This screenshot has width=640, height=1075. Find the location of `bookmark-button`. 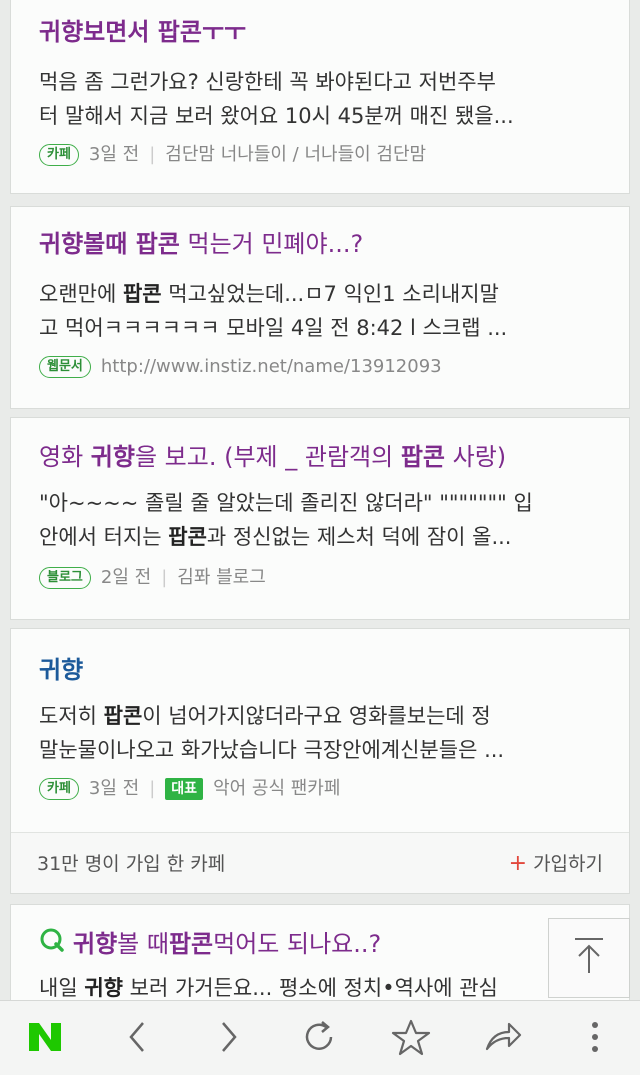

bookmark-button is located at coordinates (411, 1039).